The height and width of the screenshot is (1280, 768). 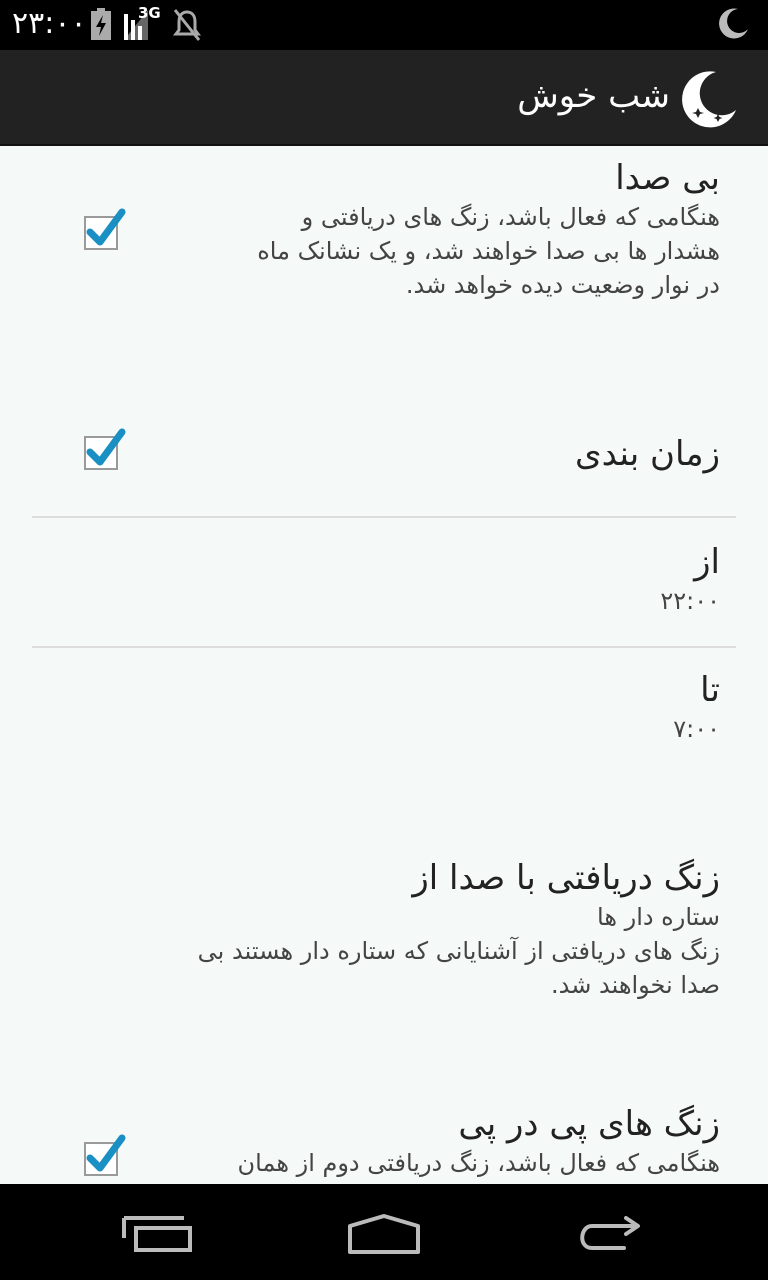 I want to click on back-icon, so click(x=610, y=1236).